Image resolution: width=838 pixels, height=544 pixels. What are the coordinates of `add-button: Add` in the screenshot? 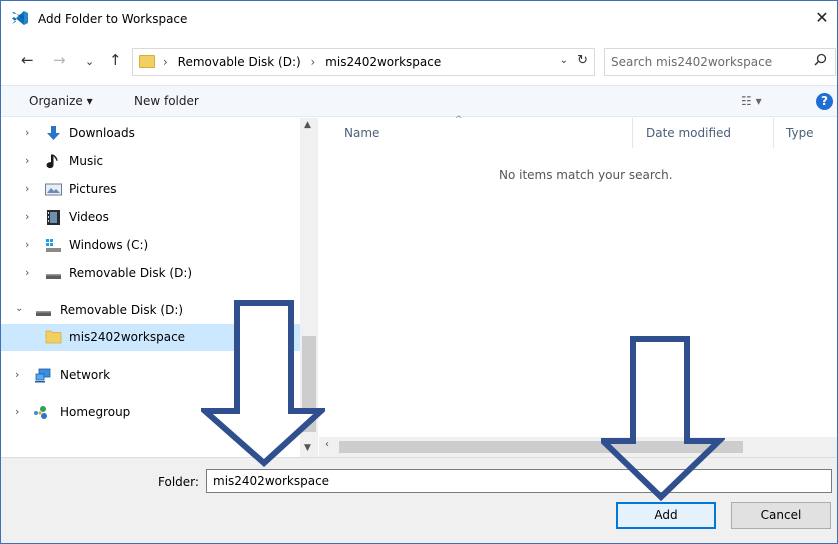 It's located at (666, 515).